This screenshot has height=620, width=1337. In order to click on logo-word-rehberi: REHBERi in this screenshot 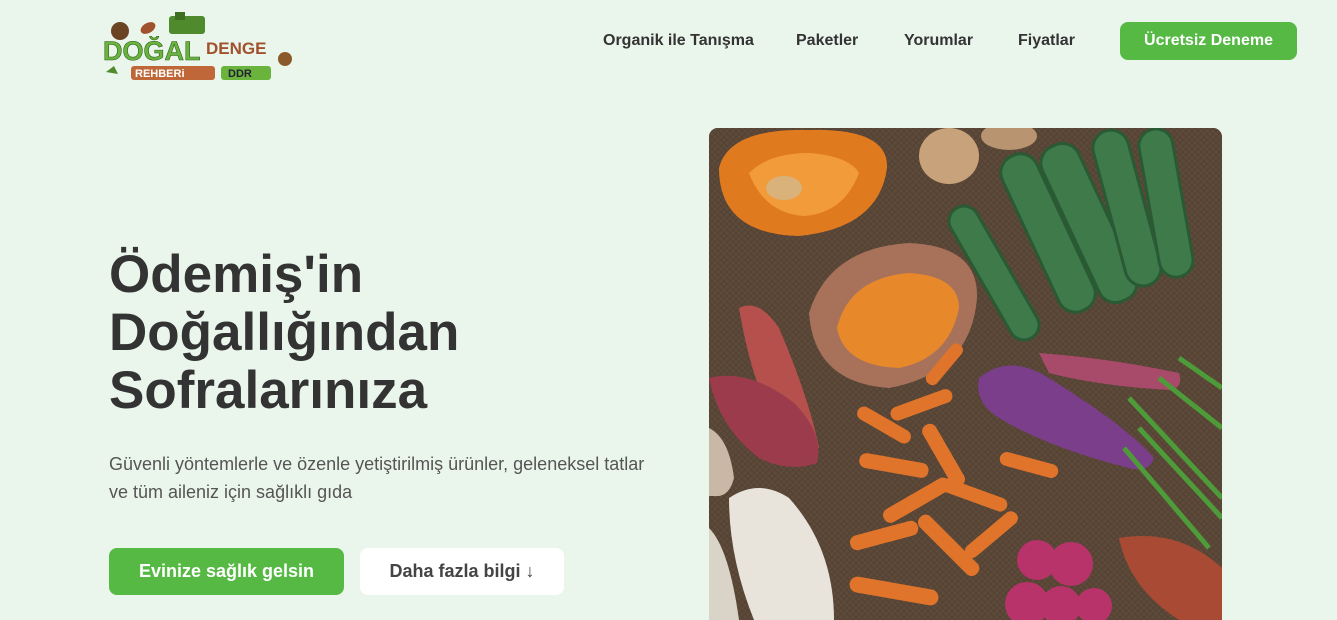, I will do `click(160, 74)`.